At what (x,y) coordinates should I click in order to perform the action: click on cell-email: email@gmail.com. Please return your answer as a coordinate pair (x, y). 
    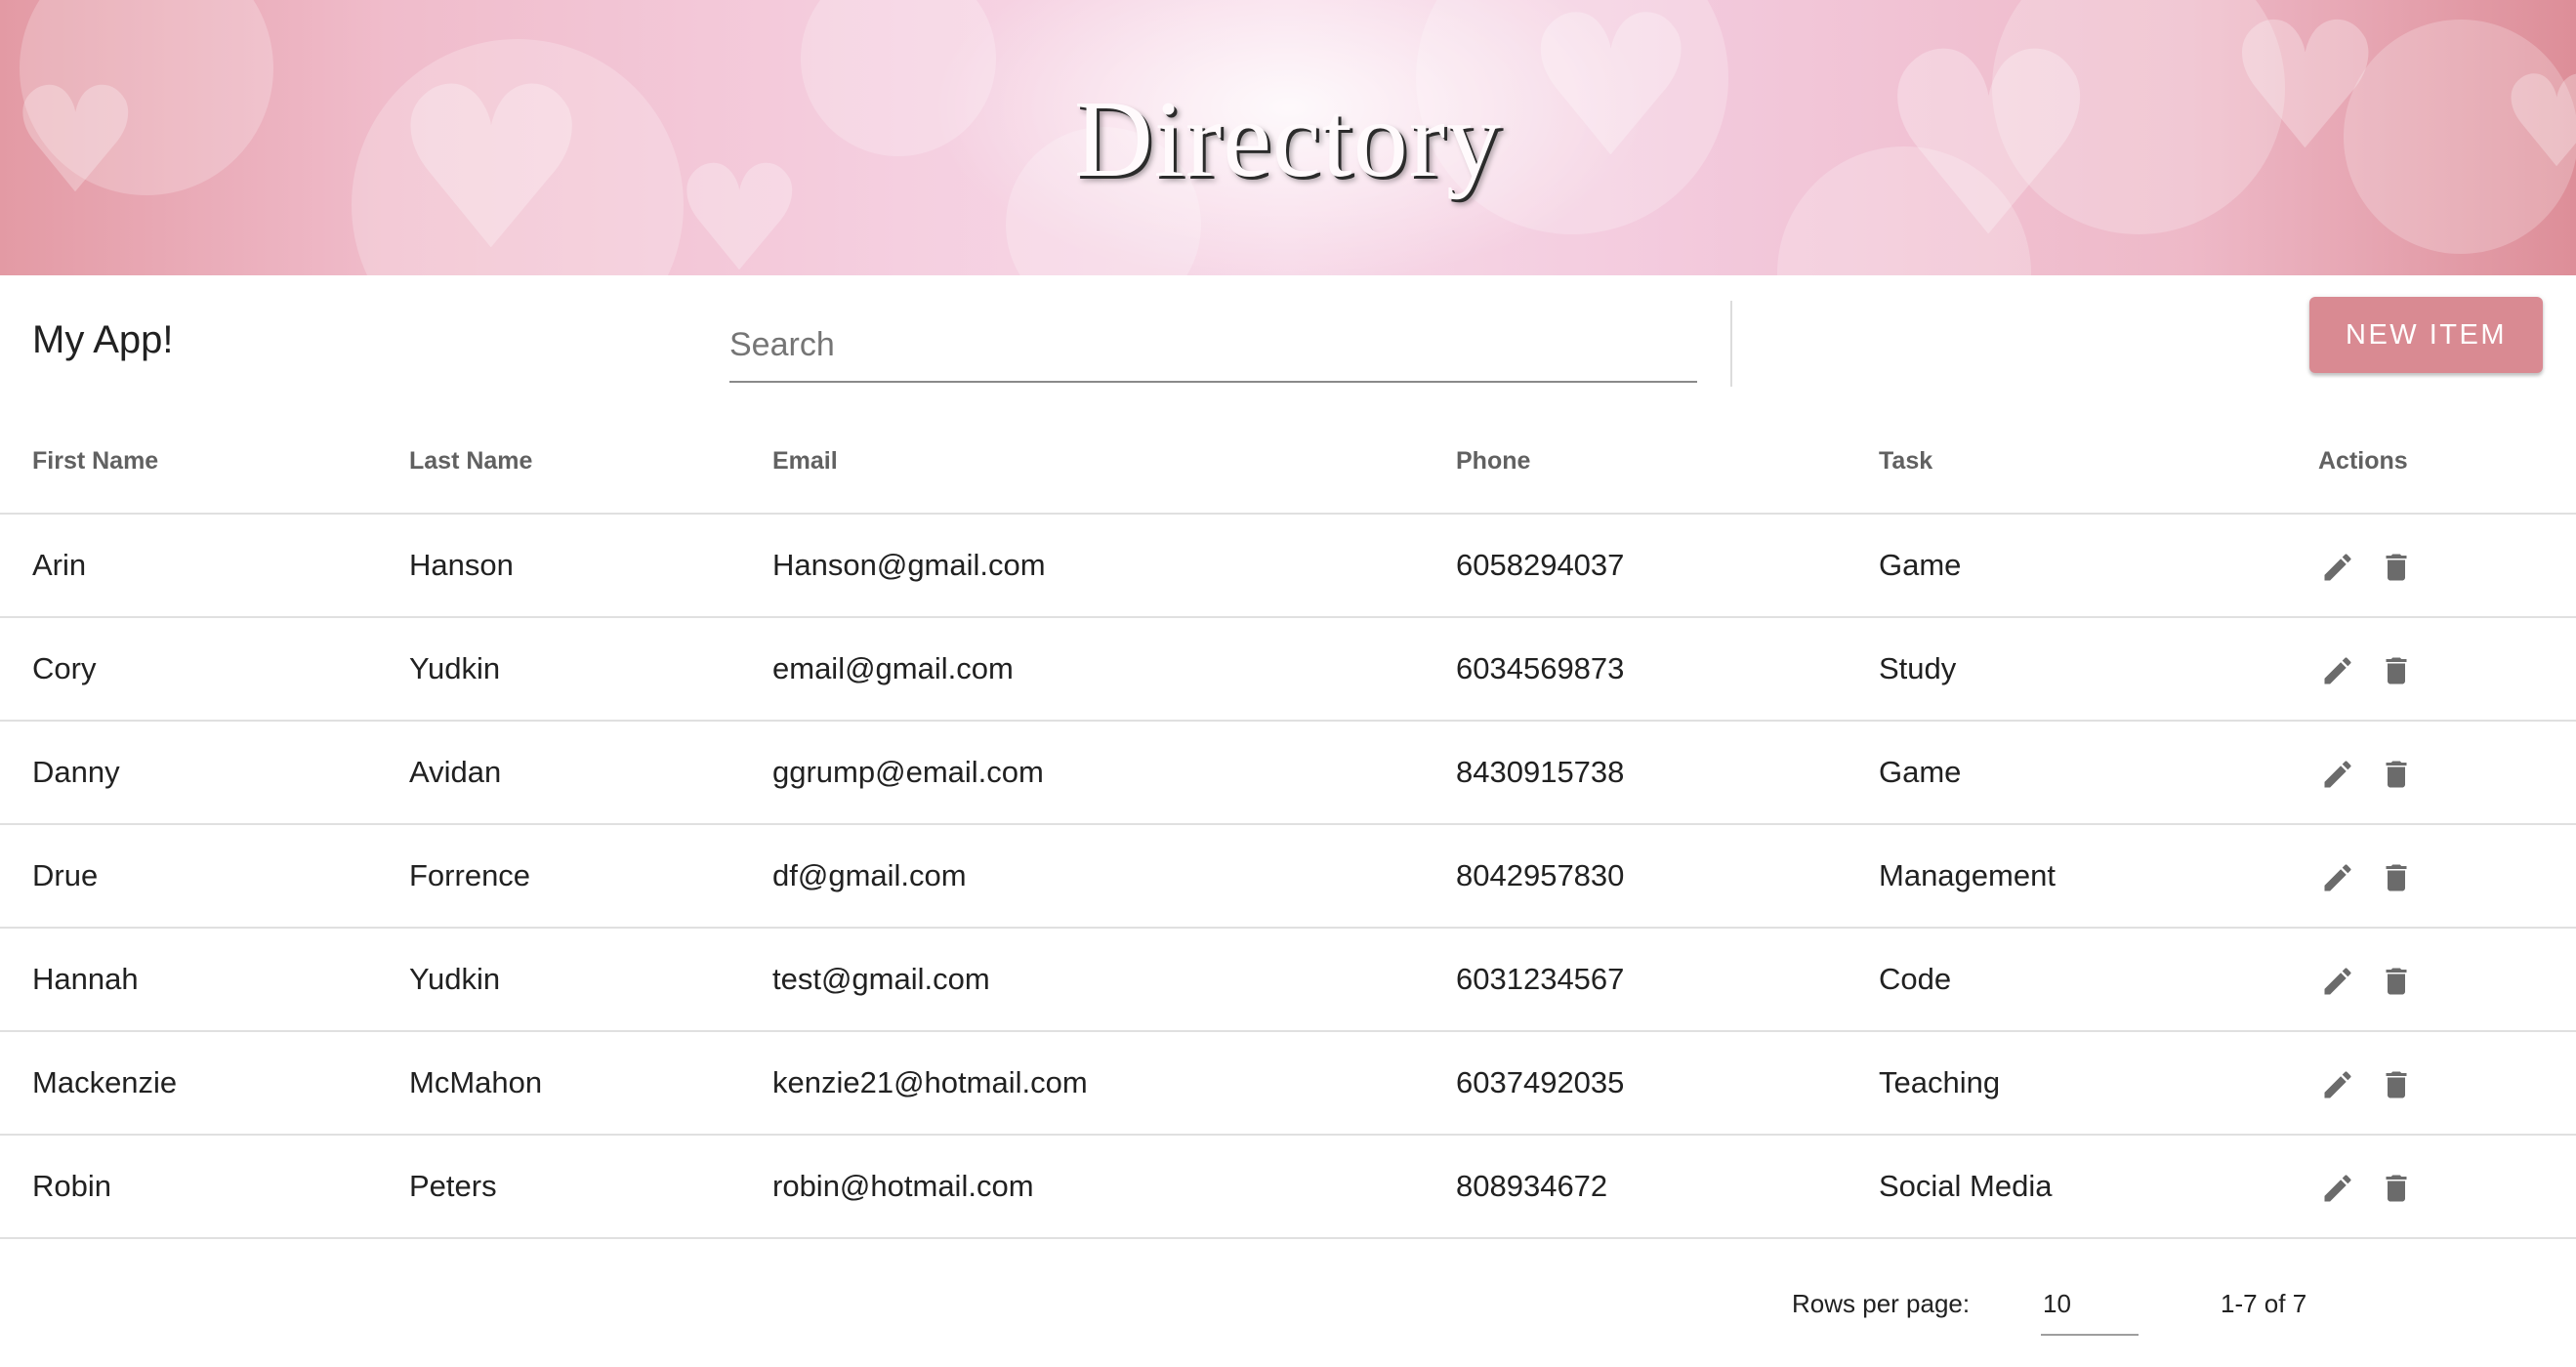
    Looking at the image, I should click on (893, 668).